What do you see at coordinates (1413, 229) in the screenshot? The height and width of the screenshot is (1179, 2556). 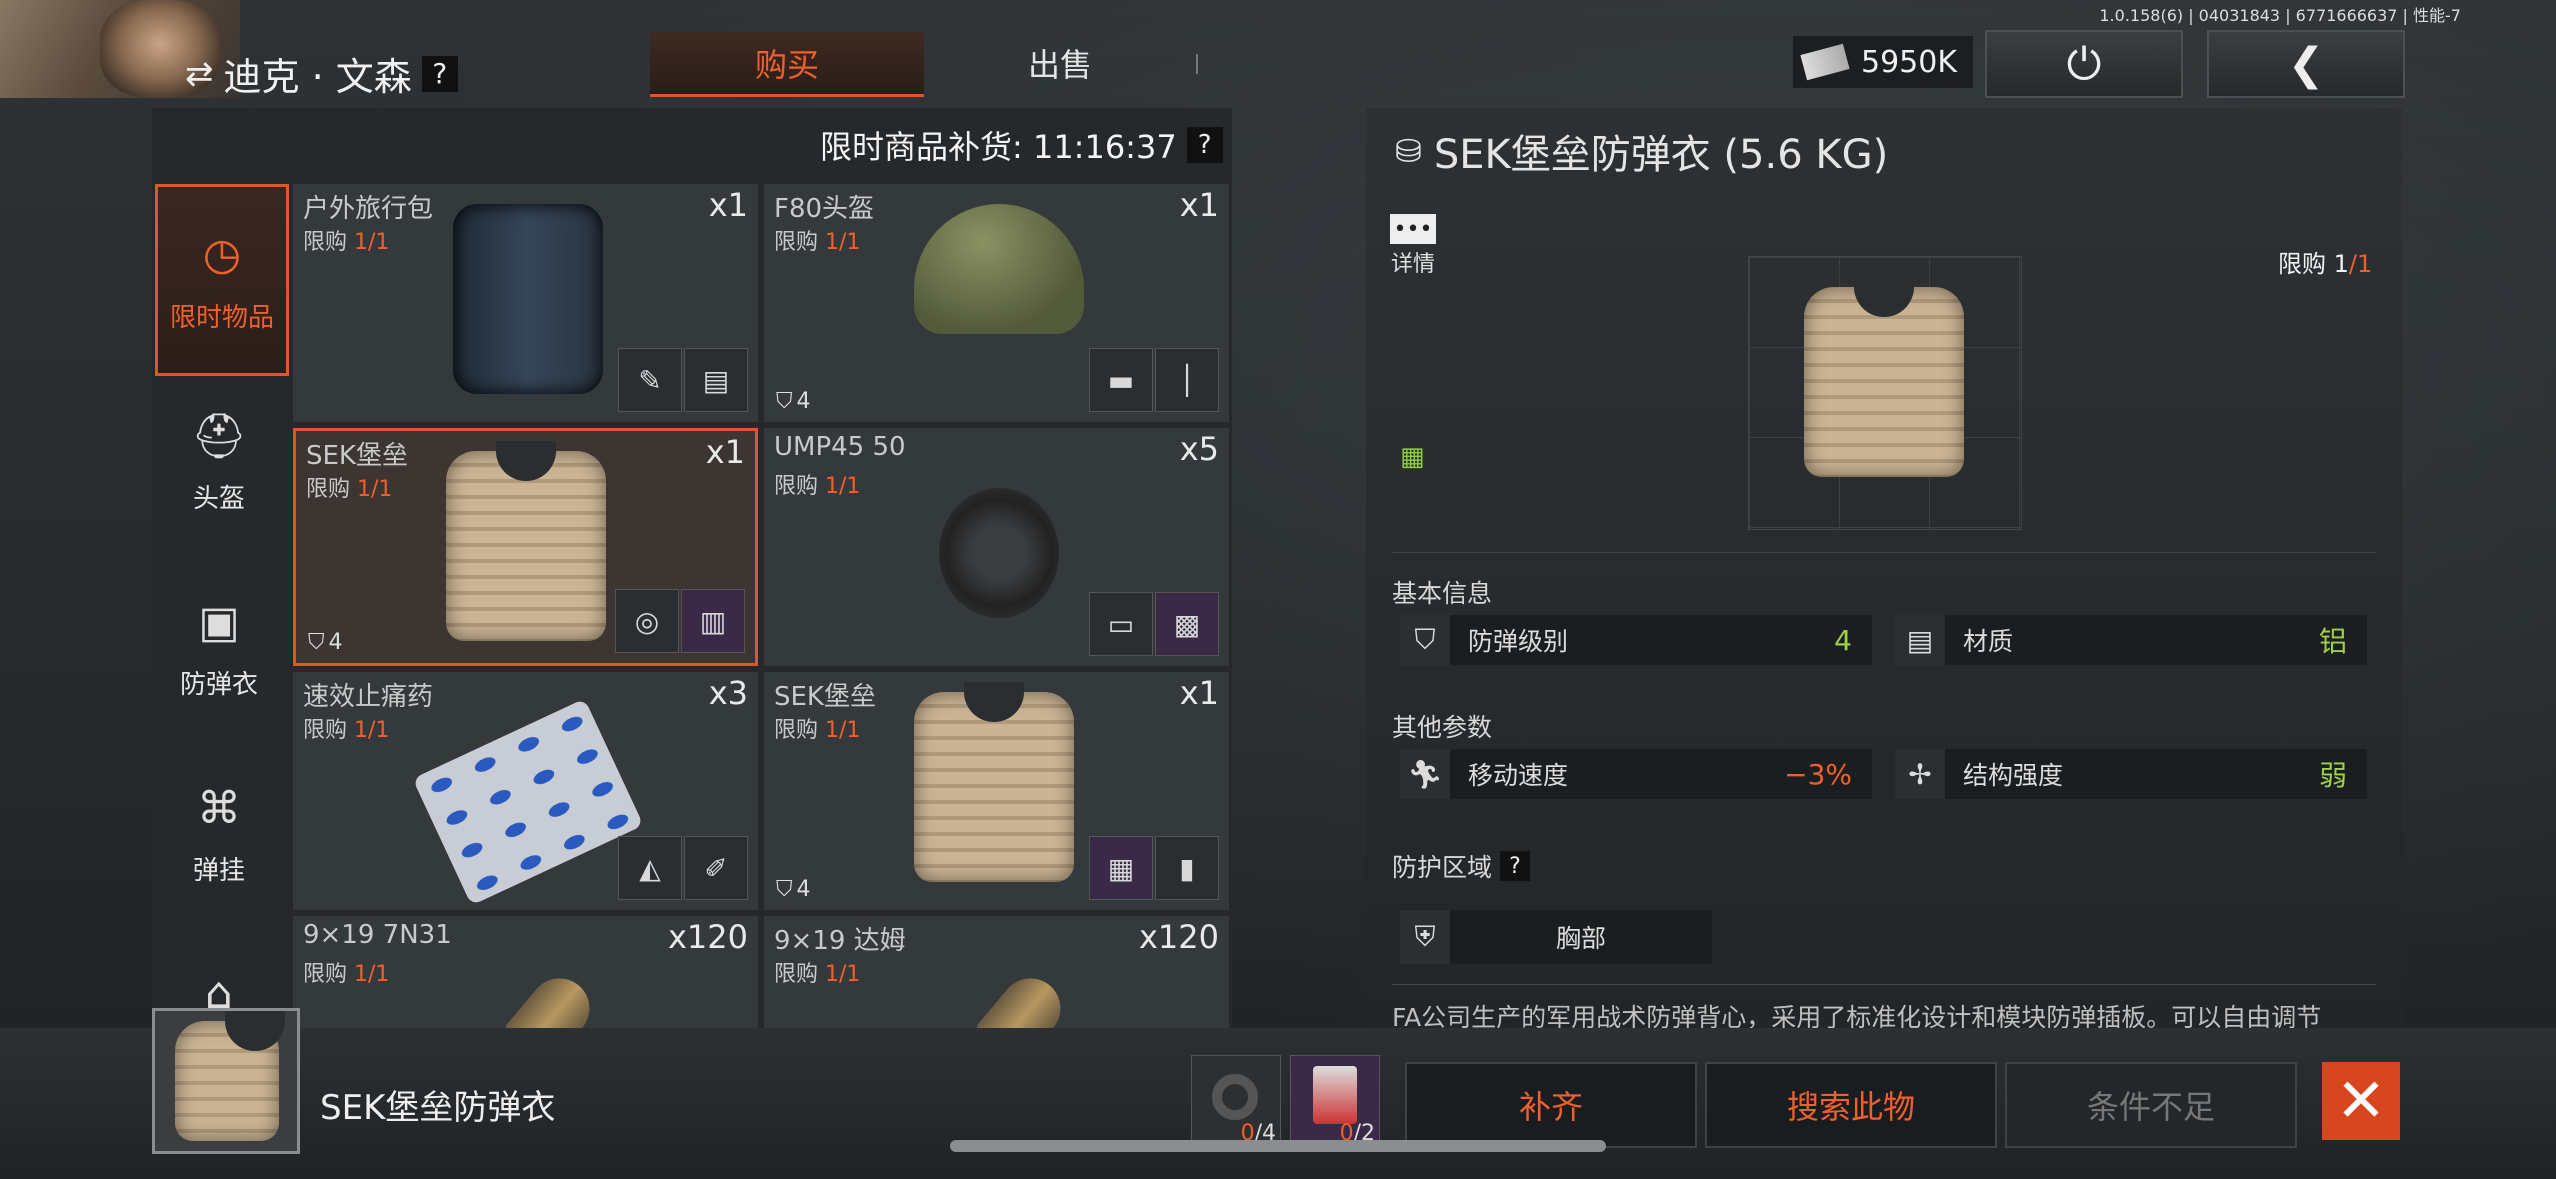 I see `more-icon: •••` at bounding box center [1413, 229].